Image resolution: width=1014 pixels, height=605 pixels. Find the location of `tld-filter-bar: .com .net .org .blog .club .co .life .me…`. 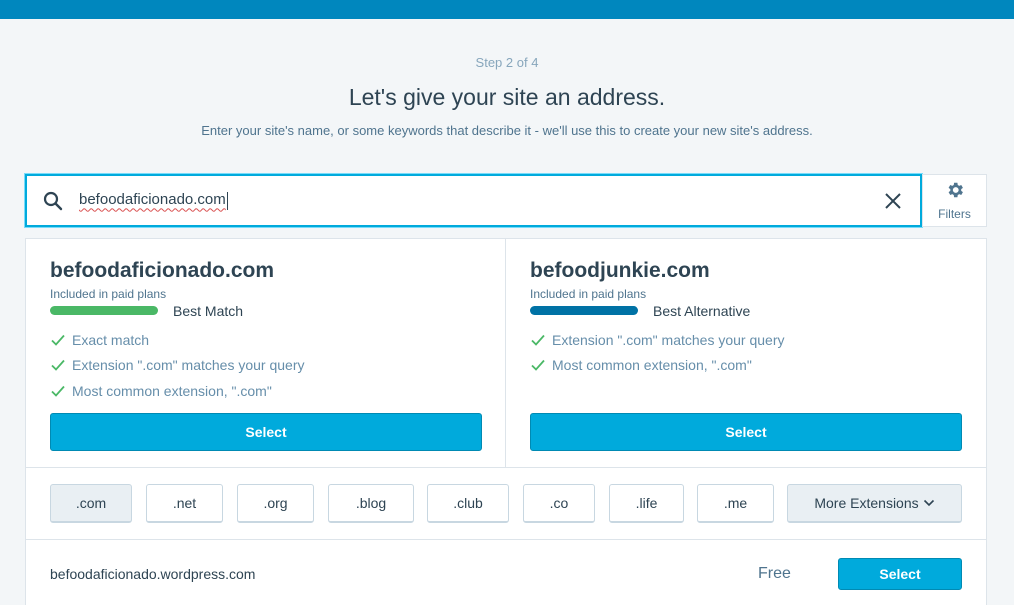

tld-filter-bar: .com .net .org .blog .club .co .life .me… is located at coordinates (506, 503).